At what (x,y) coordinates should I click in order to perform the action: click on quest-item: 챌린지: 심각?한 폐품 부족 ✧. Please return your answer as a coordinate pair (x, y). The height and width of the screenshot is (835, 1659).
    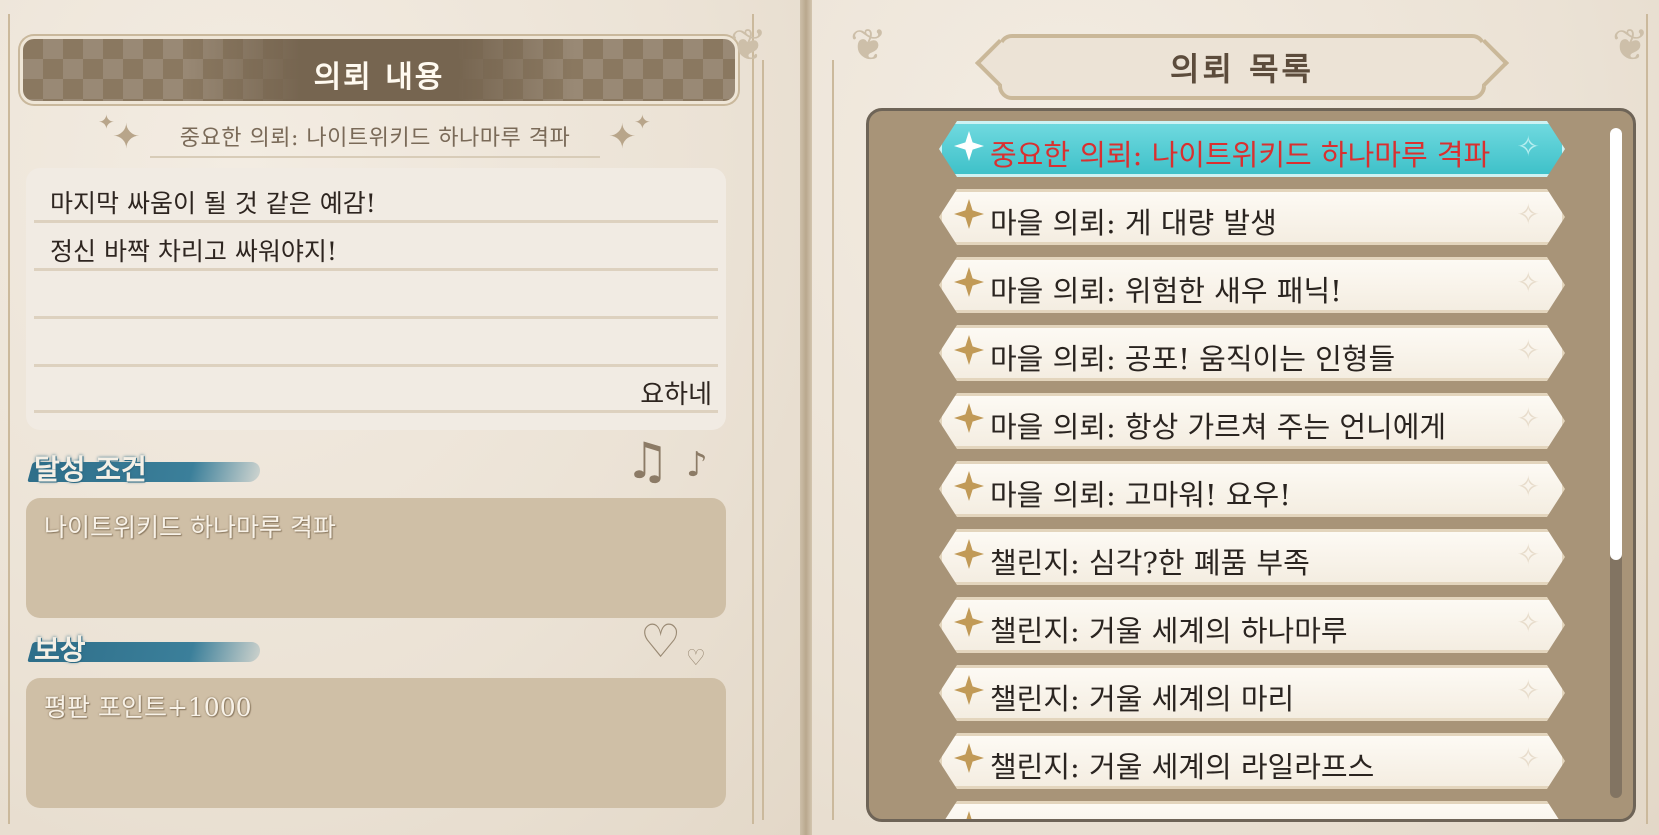
    Looking at the image, I should click on (1252, 557).